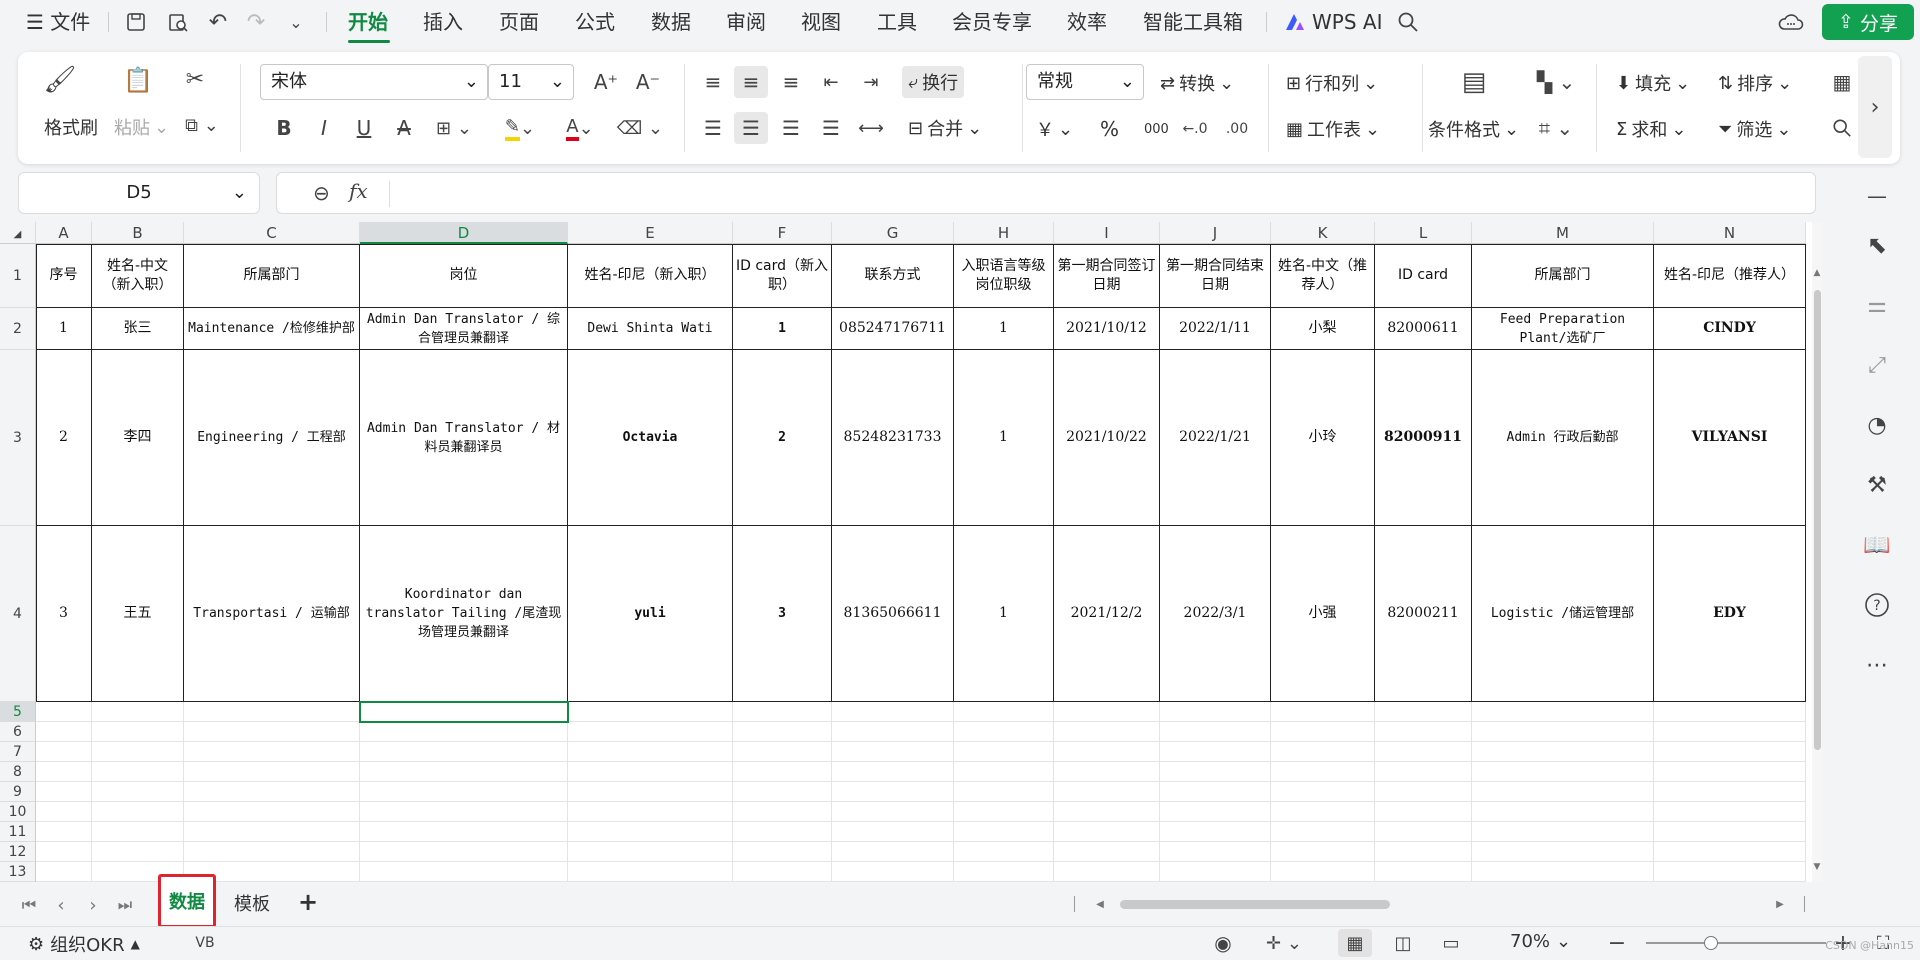  What do you see at coordinates (1100, 904) in the screenshot?
I see `scroll-left-icon: ◀` at bounding box center [1100, 904].